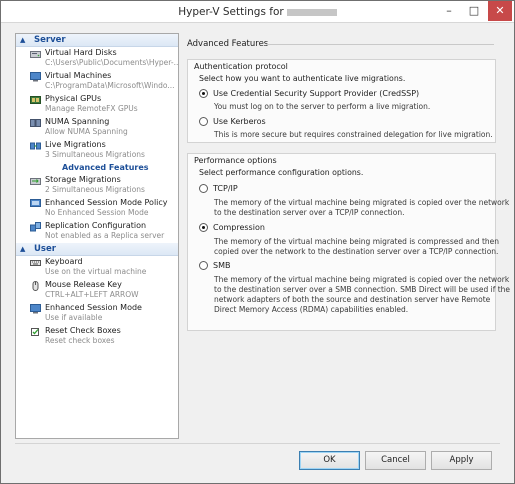 This screenshot has width=515, height=484. Describe the element at coordinates (83, 284) in the screenshot. I see `sidebar-item-label: Mouse Release Key` at that location.